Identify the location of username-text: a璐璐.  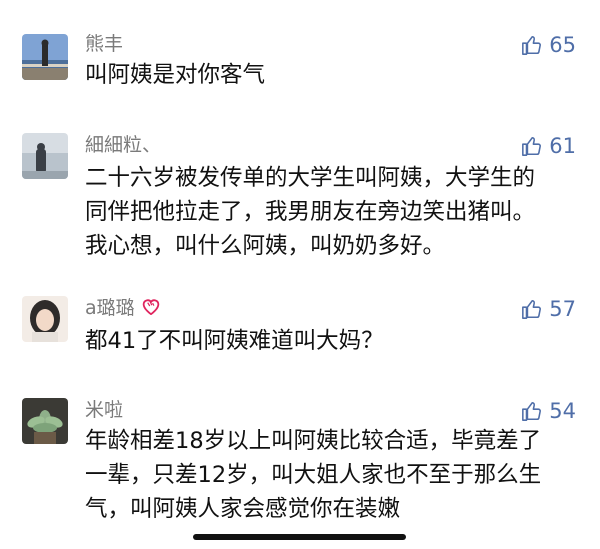
(110, 308).